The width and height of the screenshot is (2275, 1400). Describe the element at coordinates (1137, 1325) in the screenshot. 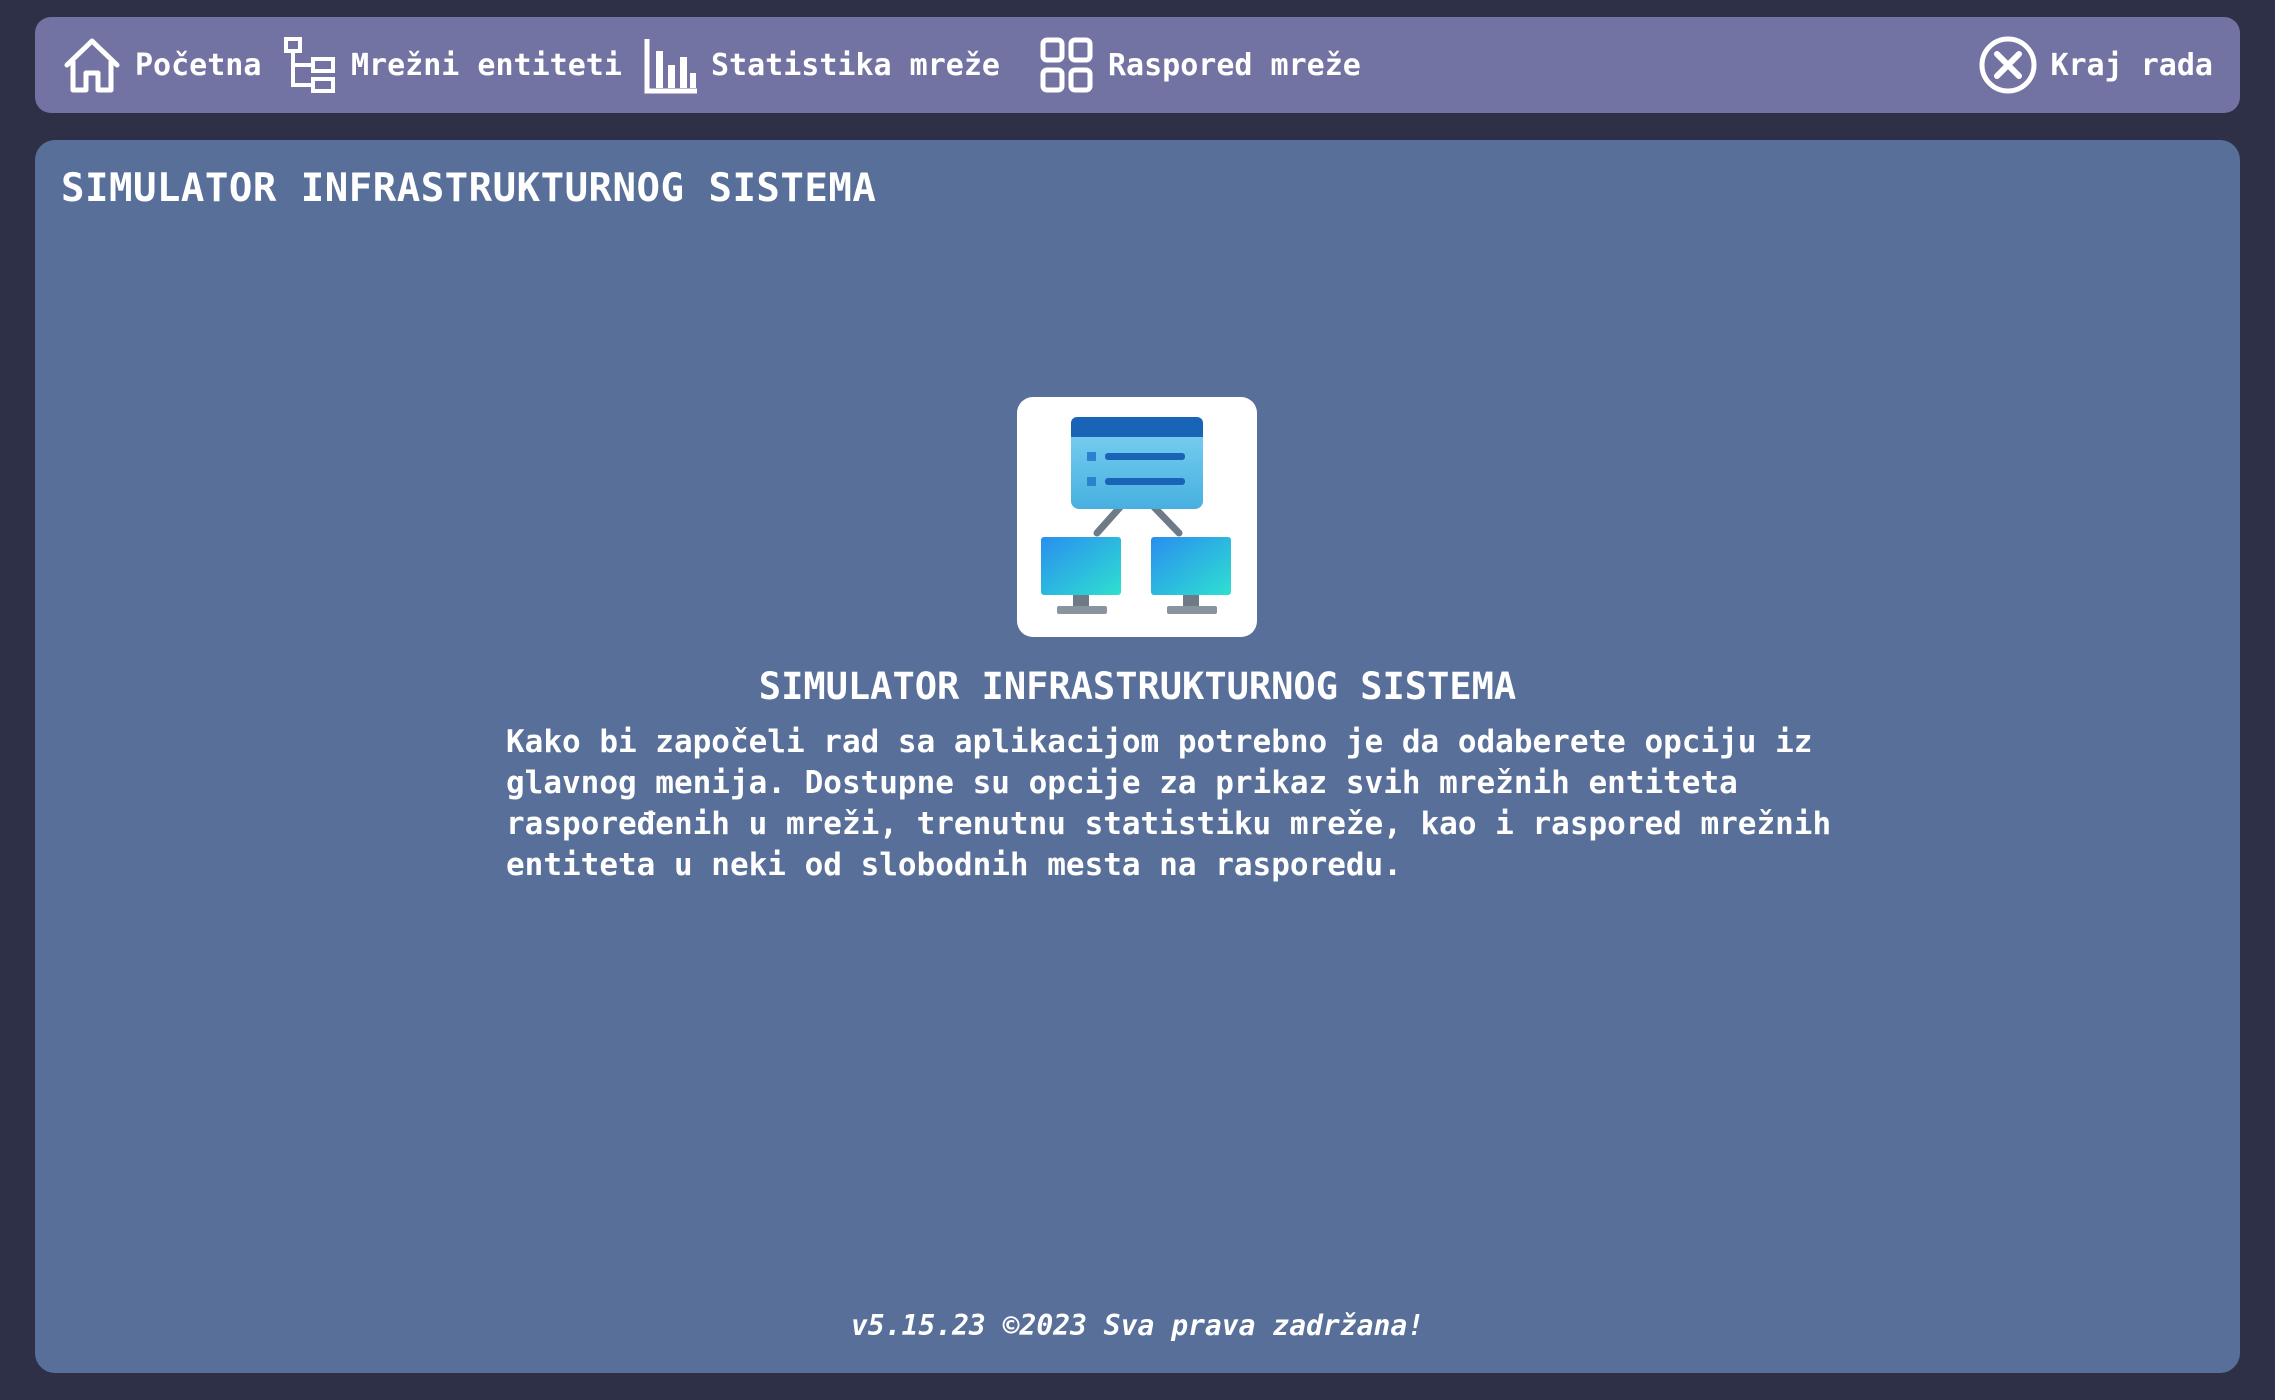

I see `footer-copyright: v5.15.23 ©2023 Sva prava zadržana!` at that location.